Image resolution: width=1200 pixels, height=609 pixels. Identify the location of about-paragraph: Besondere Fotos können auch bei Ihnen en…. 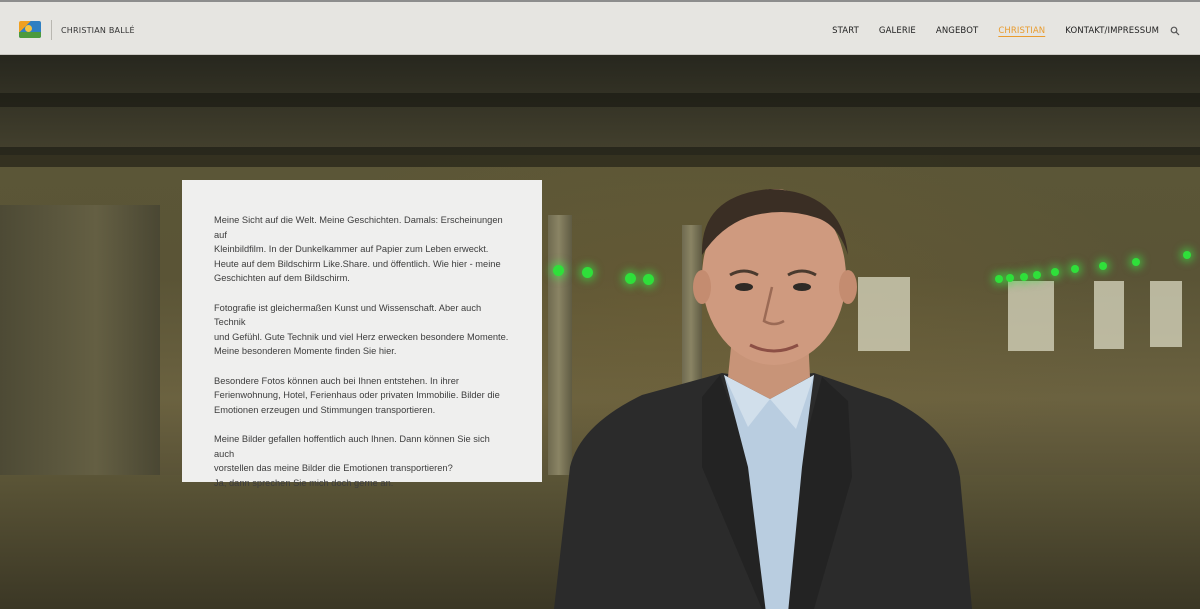
(357, 395).